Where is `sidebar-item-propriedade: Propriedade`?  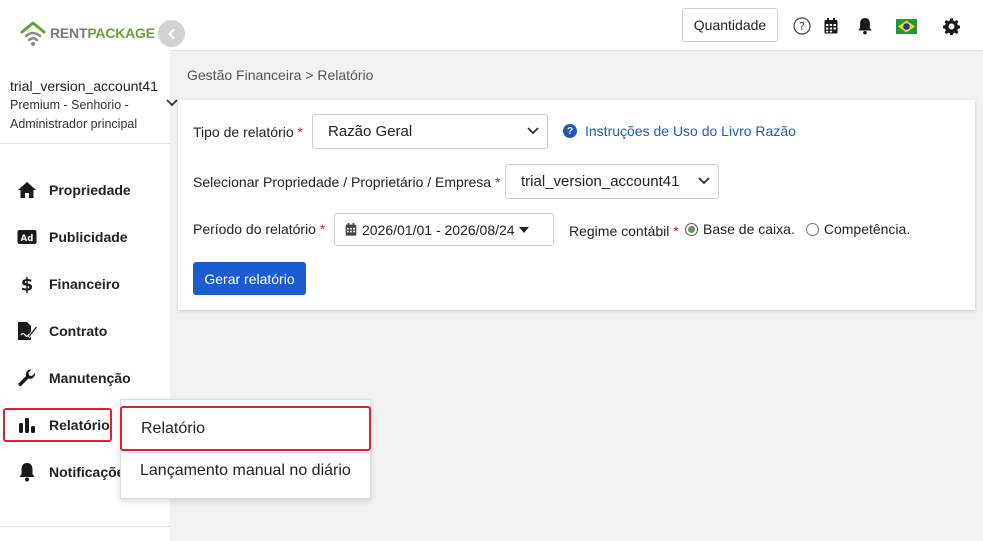
sidebar-item-propriedade: Propriedade is located at coordinates (89, 190).